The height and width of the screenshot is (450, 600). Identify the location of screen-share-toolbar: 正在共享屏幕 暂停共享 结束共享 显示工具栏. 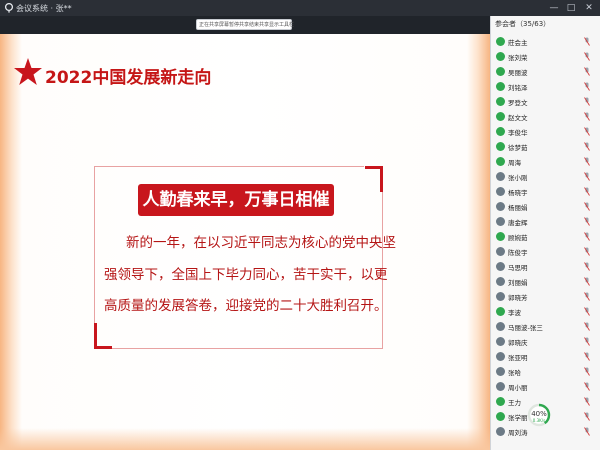
(245, 24).